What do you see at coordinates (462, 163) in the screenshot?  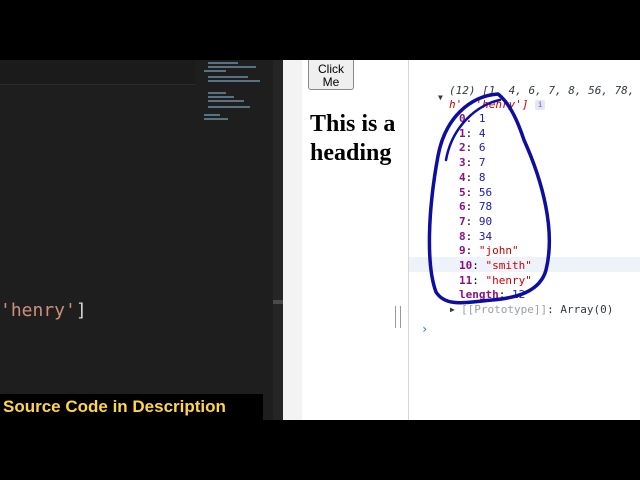 I see `entry-index: 3` at bounding box center [462, 163].